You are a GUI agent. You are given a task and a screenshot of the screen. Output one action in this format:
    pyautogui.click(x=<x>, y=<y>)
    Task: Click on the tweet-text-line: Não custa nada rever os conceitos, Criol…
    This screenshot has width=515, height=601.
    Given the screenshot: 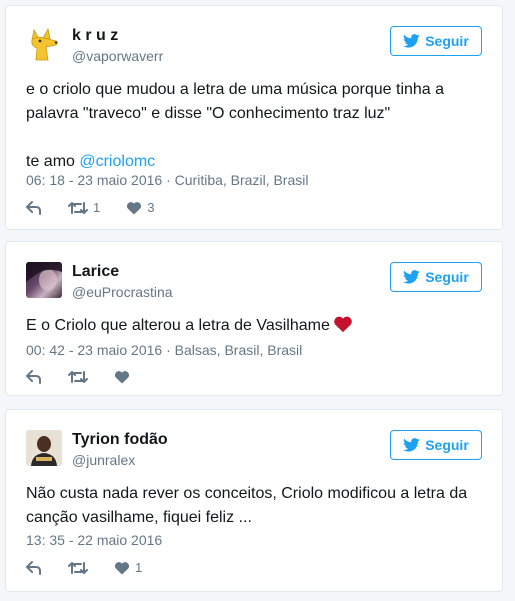 What is the action you would take?
    pyautogui.click(x=247, y=493)
    